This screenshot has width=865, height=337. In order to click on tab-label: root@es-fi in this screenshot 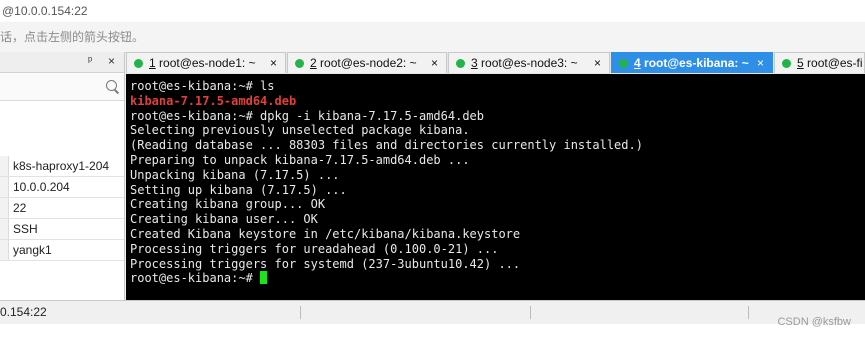, I will do `click(833, 63)`.